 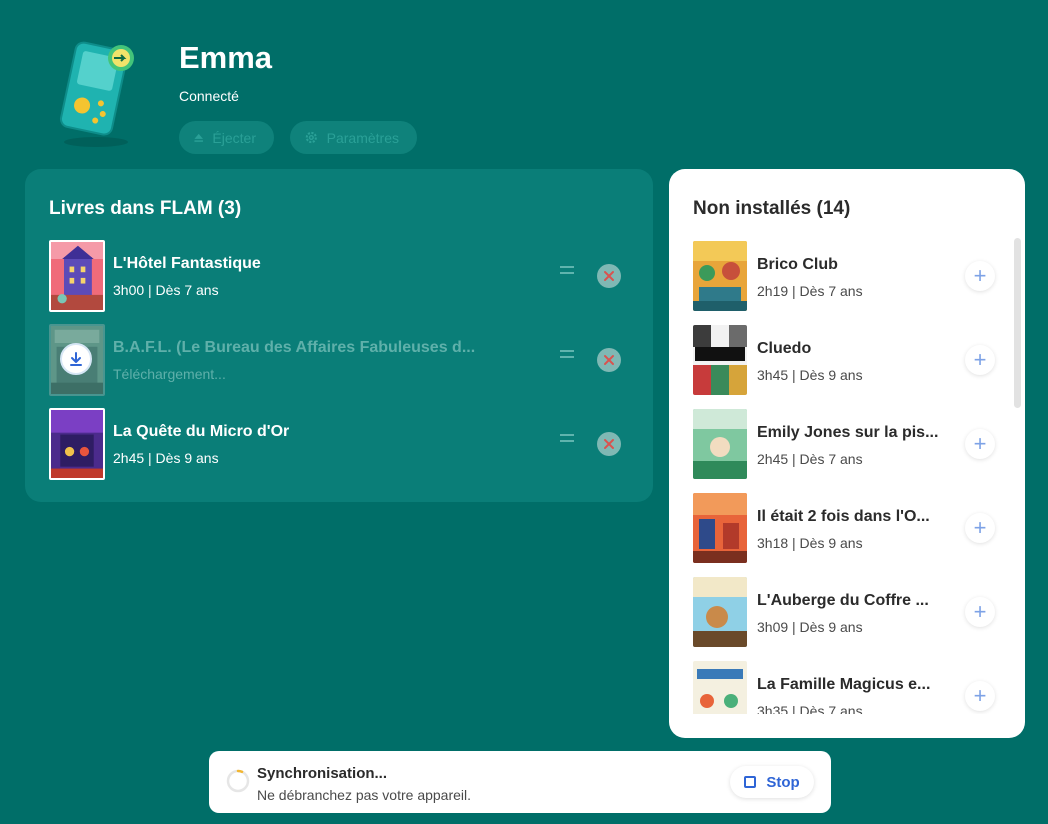 What do you see at coordinates (810, 375) in the screenshot?
I see `book-meta: 3h45 | Dès 9 ans` at bounding box center [810, 375].